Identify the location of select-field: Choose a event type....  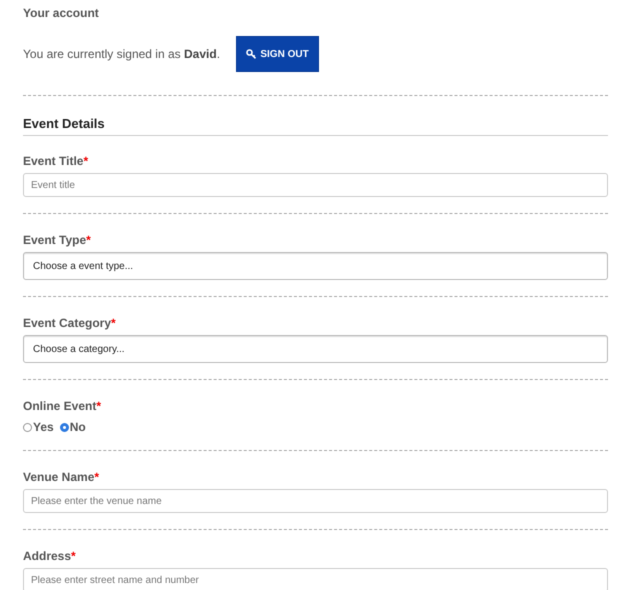
(315, 266).